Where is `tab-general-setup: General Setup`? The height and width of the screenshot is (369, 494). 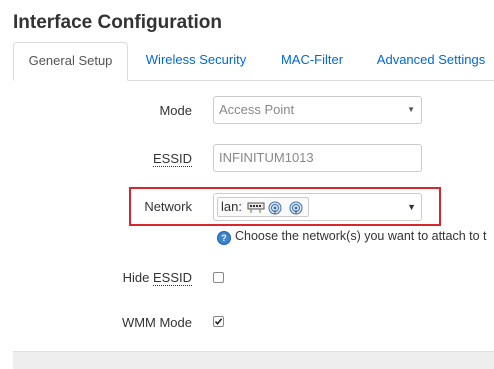 tab-general-setup: General Setup is located at coordinates (70, 61).